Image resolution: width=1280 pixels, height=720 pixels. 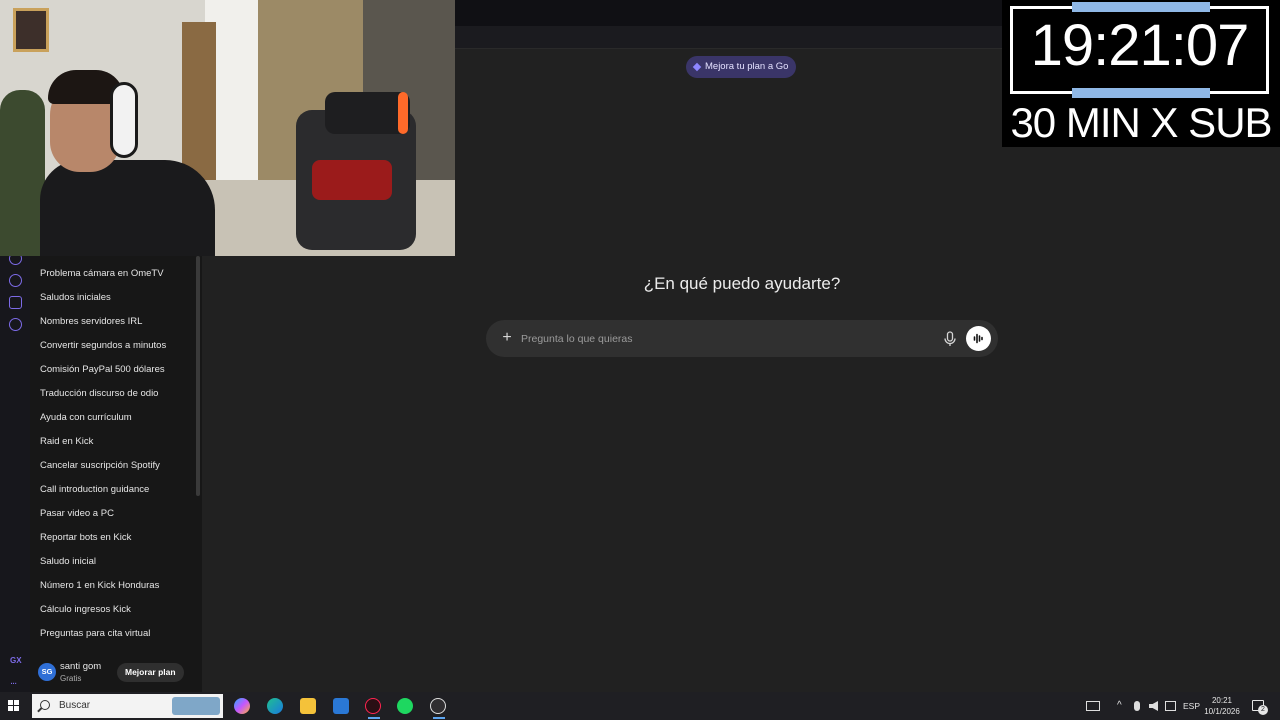 What do you see at coordinates (94, 490) in the screenshot?
I see `chat-item: Call introduction guidance` at bounding box center [94, 490].